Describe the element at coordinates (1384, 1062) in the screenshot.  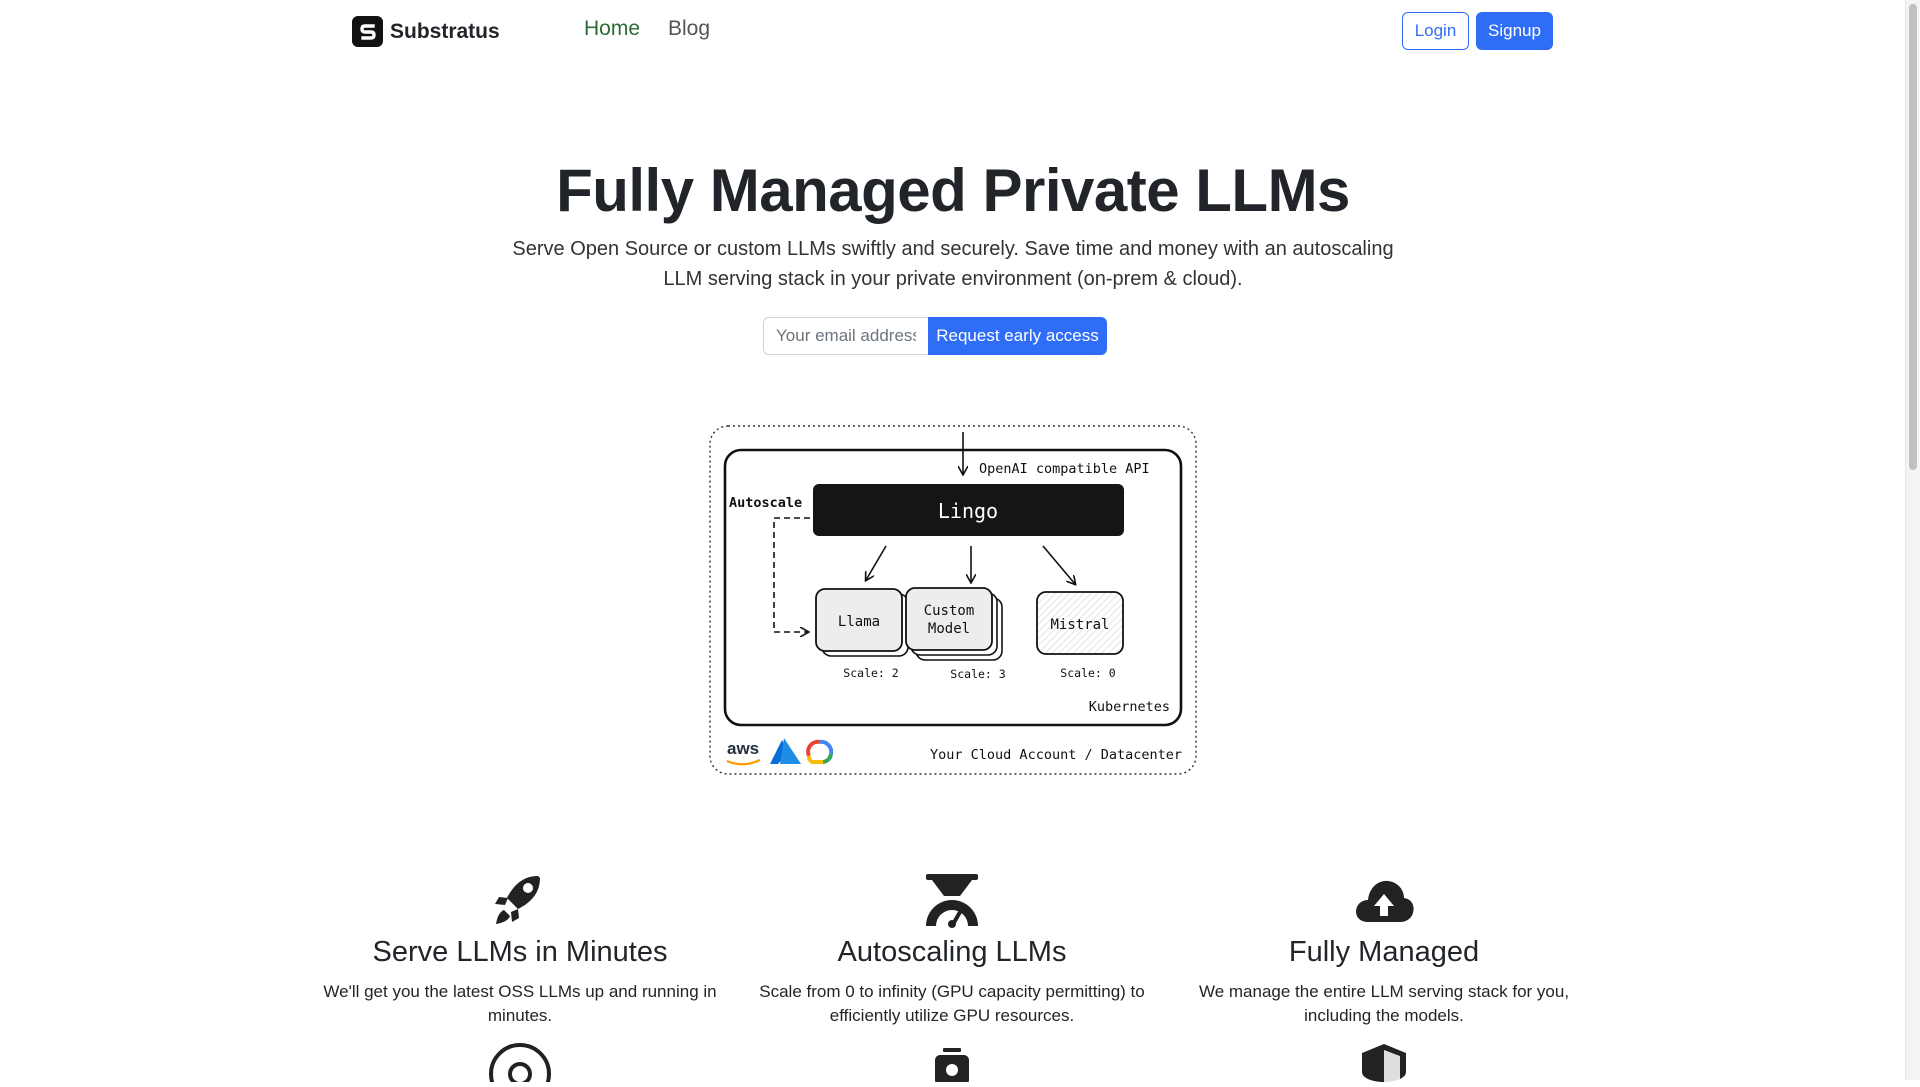
I see `shield-icon` at that location.